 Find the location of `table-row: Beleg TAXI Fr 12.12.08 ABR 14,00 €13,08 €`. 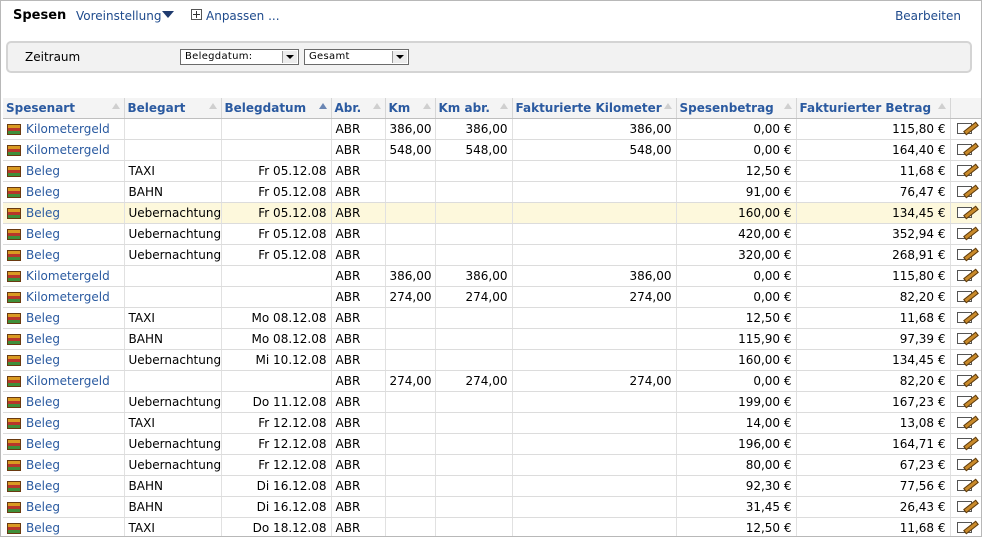

table-row: Beleg TAXI Fr 12.12.08 ABR 14,00 €13,08 € is located at coordinates (492, 423).